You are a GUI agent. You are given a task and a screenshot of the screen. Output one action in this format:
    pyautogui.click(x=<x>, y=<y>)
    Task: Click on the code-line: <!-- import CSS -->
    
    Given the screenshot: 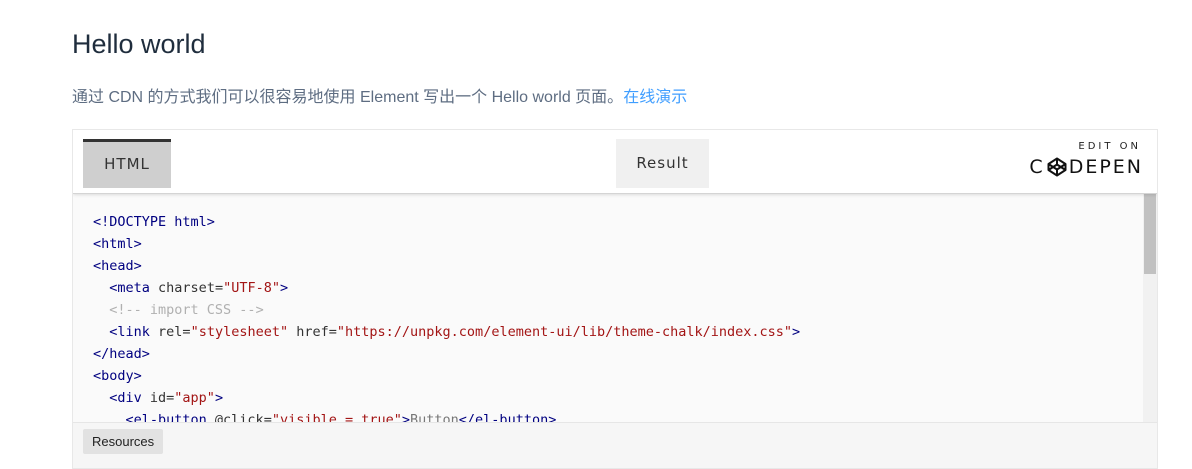 What is the action you would take?
    pyautogui.click(x=609, y=310)
    